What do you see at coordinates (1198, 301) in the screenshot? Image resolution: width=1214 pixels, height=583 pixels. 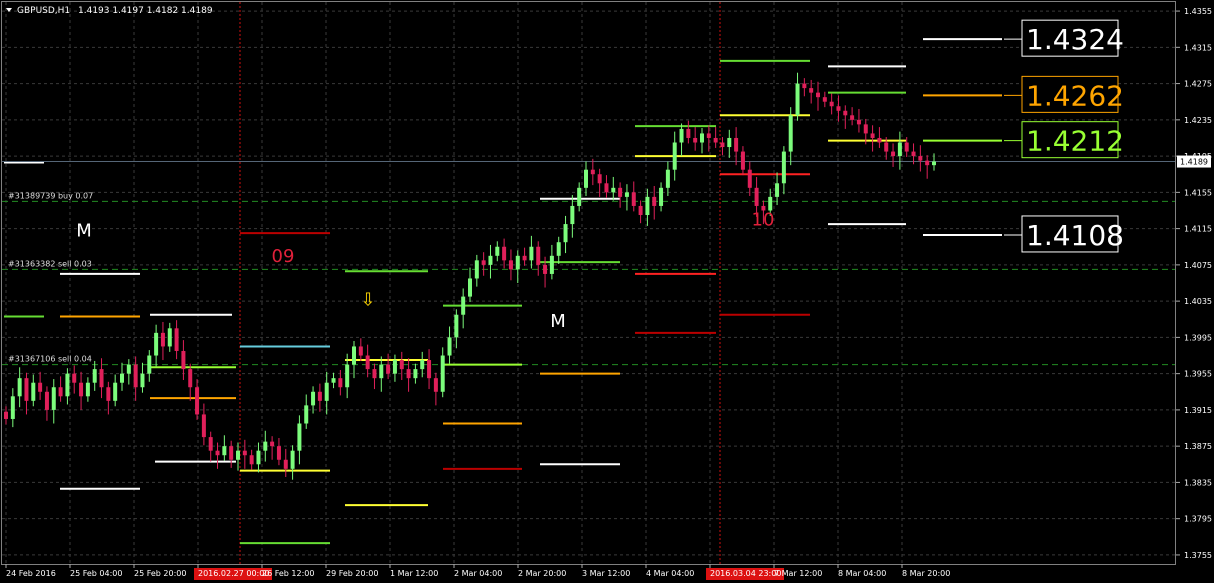 I see `price-tick-label: 1.4035` at bounding box center [1198, 301].